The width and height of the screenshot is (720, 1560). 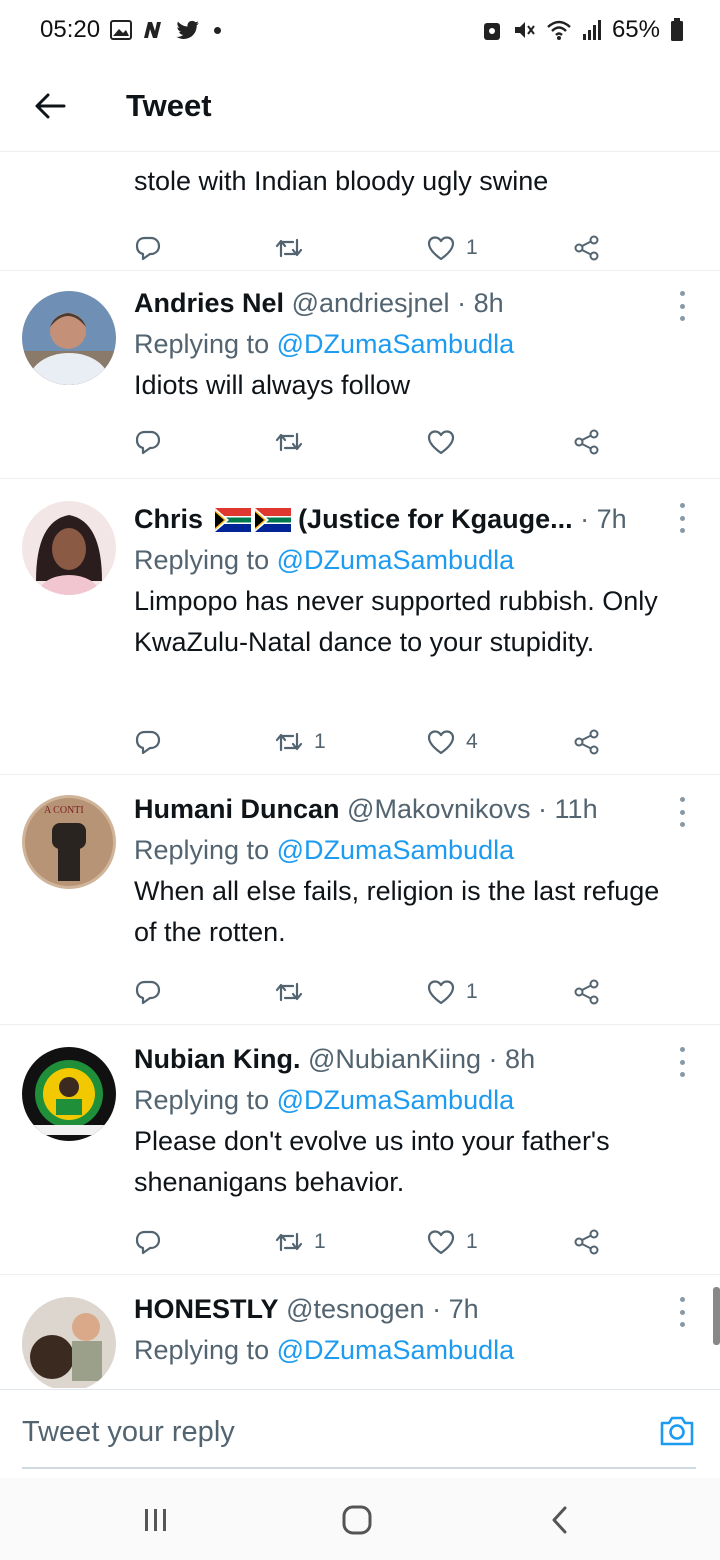 I want to click on share-icon, so click(x=586, y=248).